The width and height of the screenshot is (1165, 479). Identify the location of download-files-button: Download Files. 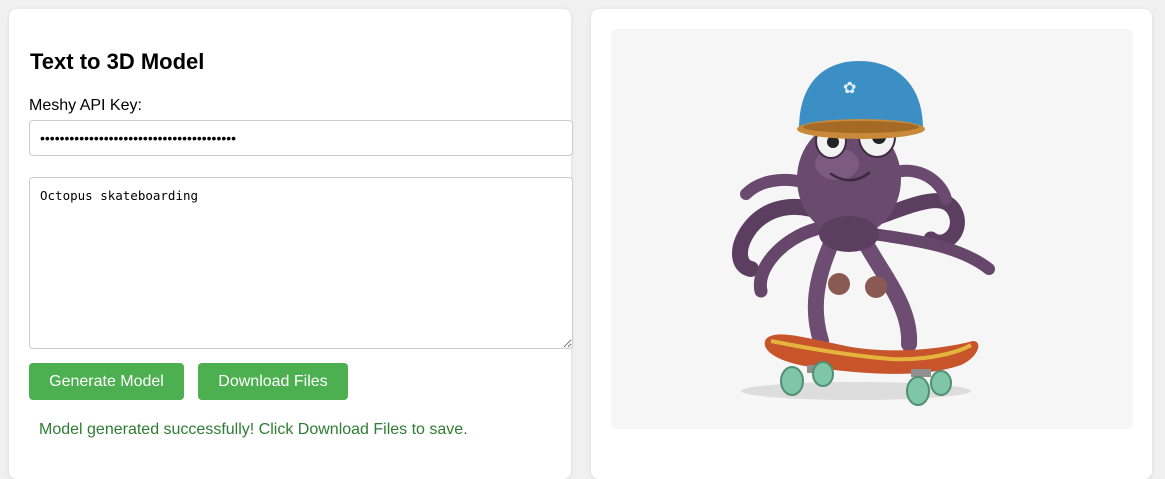
(273, 381).